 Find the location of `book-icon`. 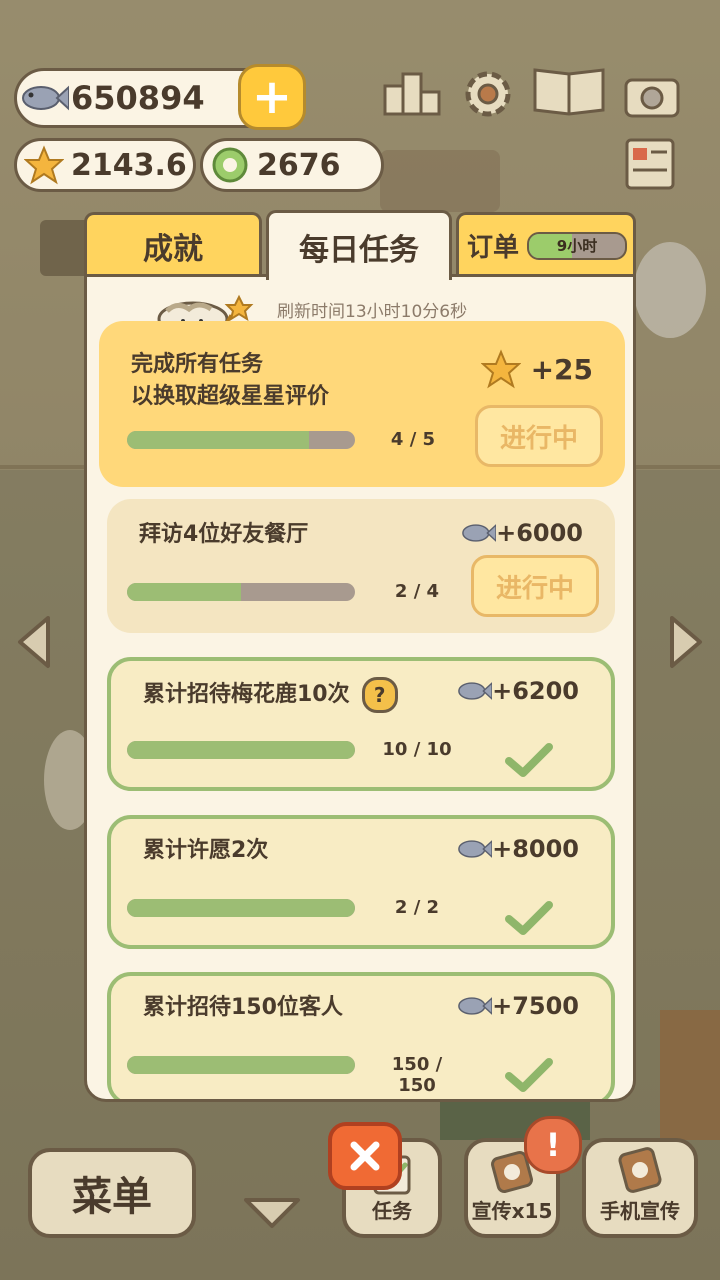

book-icon is located at coordinates (569, 90).